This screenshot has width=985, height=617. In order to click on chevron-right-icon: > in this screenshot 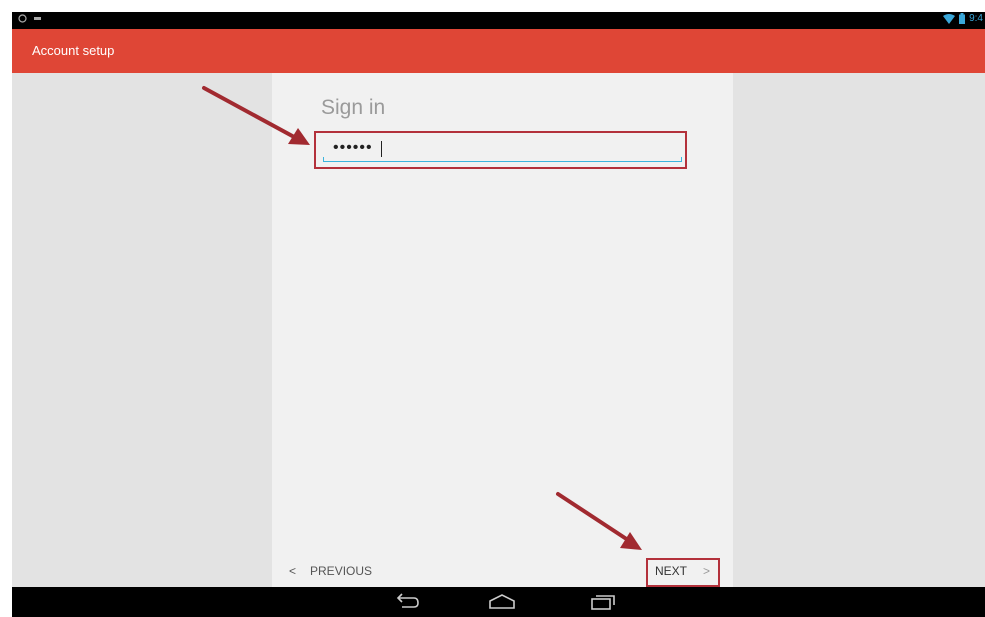, I will do `click(707, 571)`.